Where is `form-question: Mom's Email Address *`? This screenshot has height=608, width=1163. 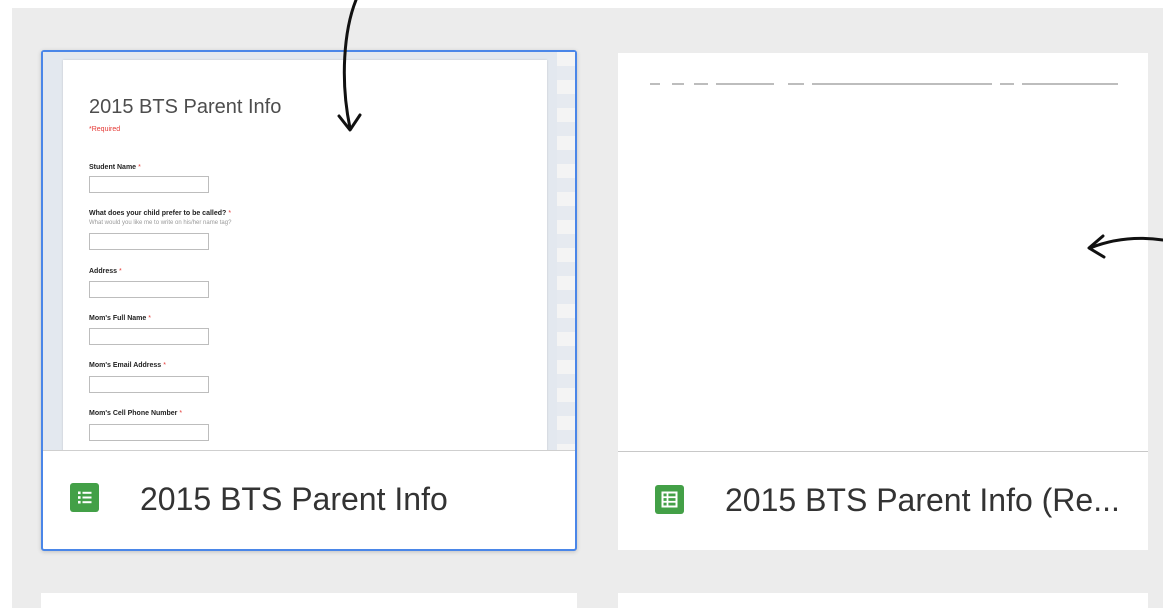
form-question: Mom's Email Address * is located at coordinates (127, 365).